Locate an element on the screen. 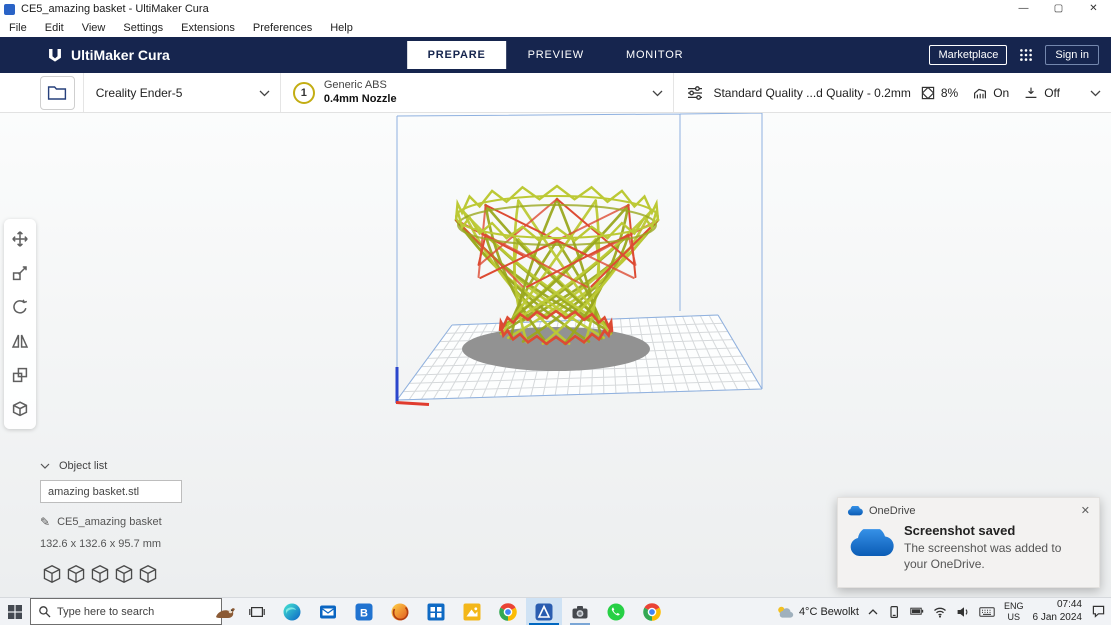 The width and height of the screenshot is (1111, 625). view-preset-front-icon is located at coordinates (75, 574).